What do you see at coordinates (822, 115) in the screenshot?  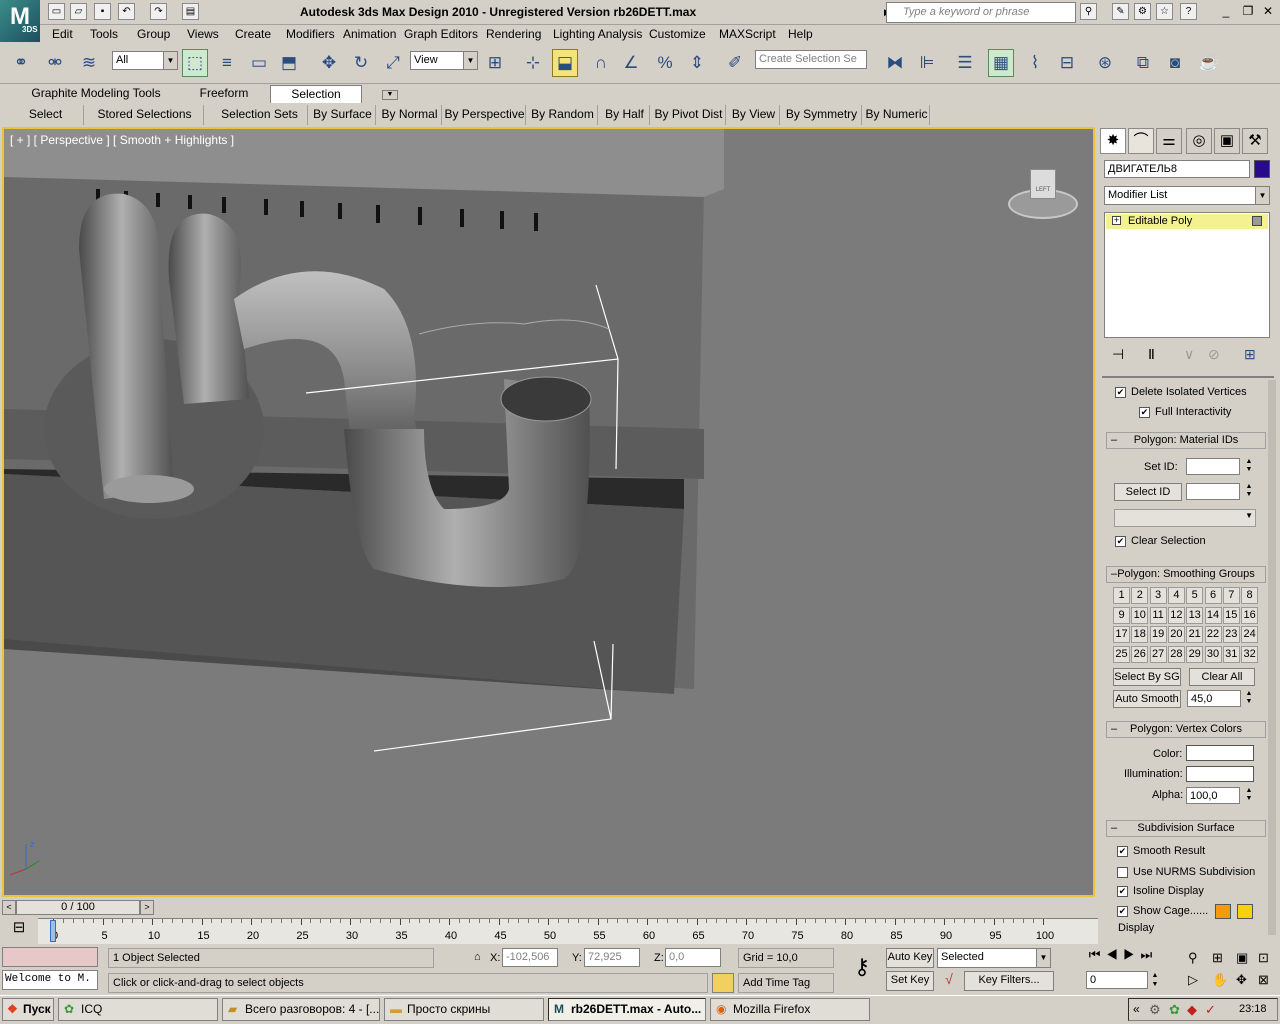 I see `ribbon-by-symmetry-button: By Symmetry` at bounding box center [822, 115].